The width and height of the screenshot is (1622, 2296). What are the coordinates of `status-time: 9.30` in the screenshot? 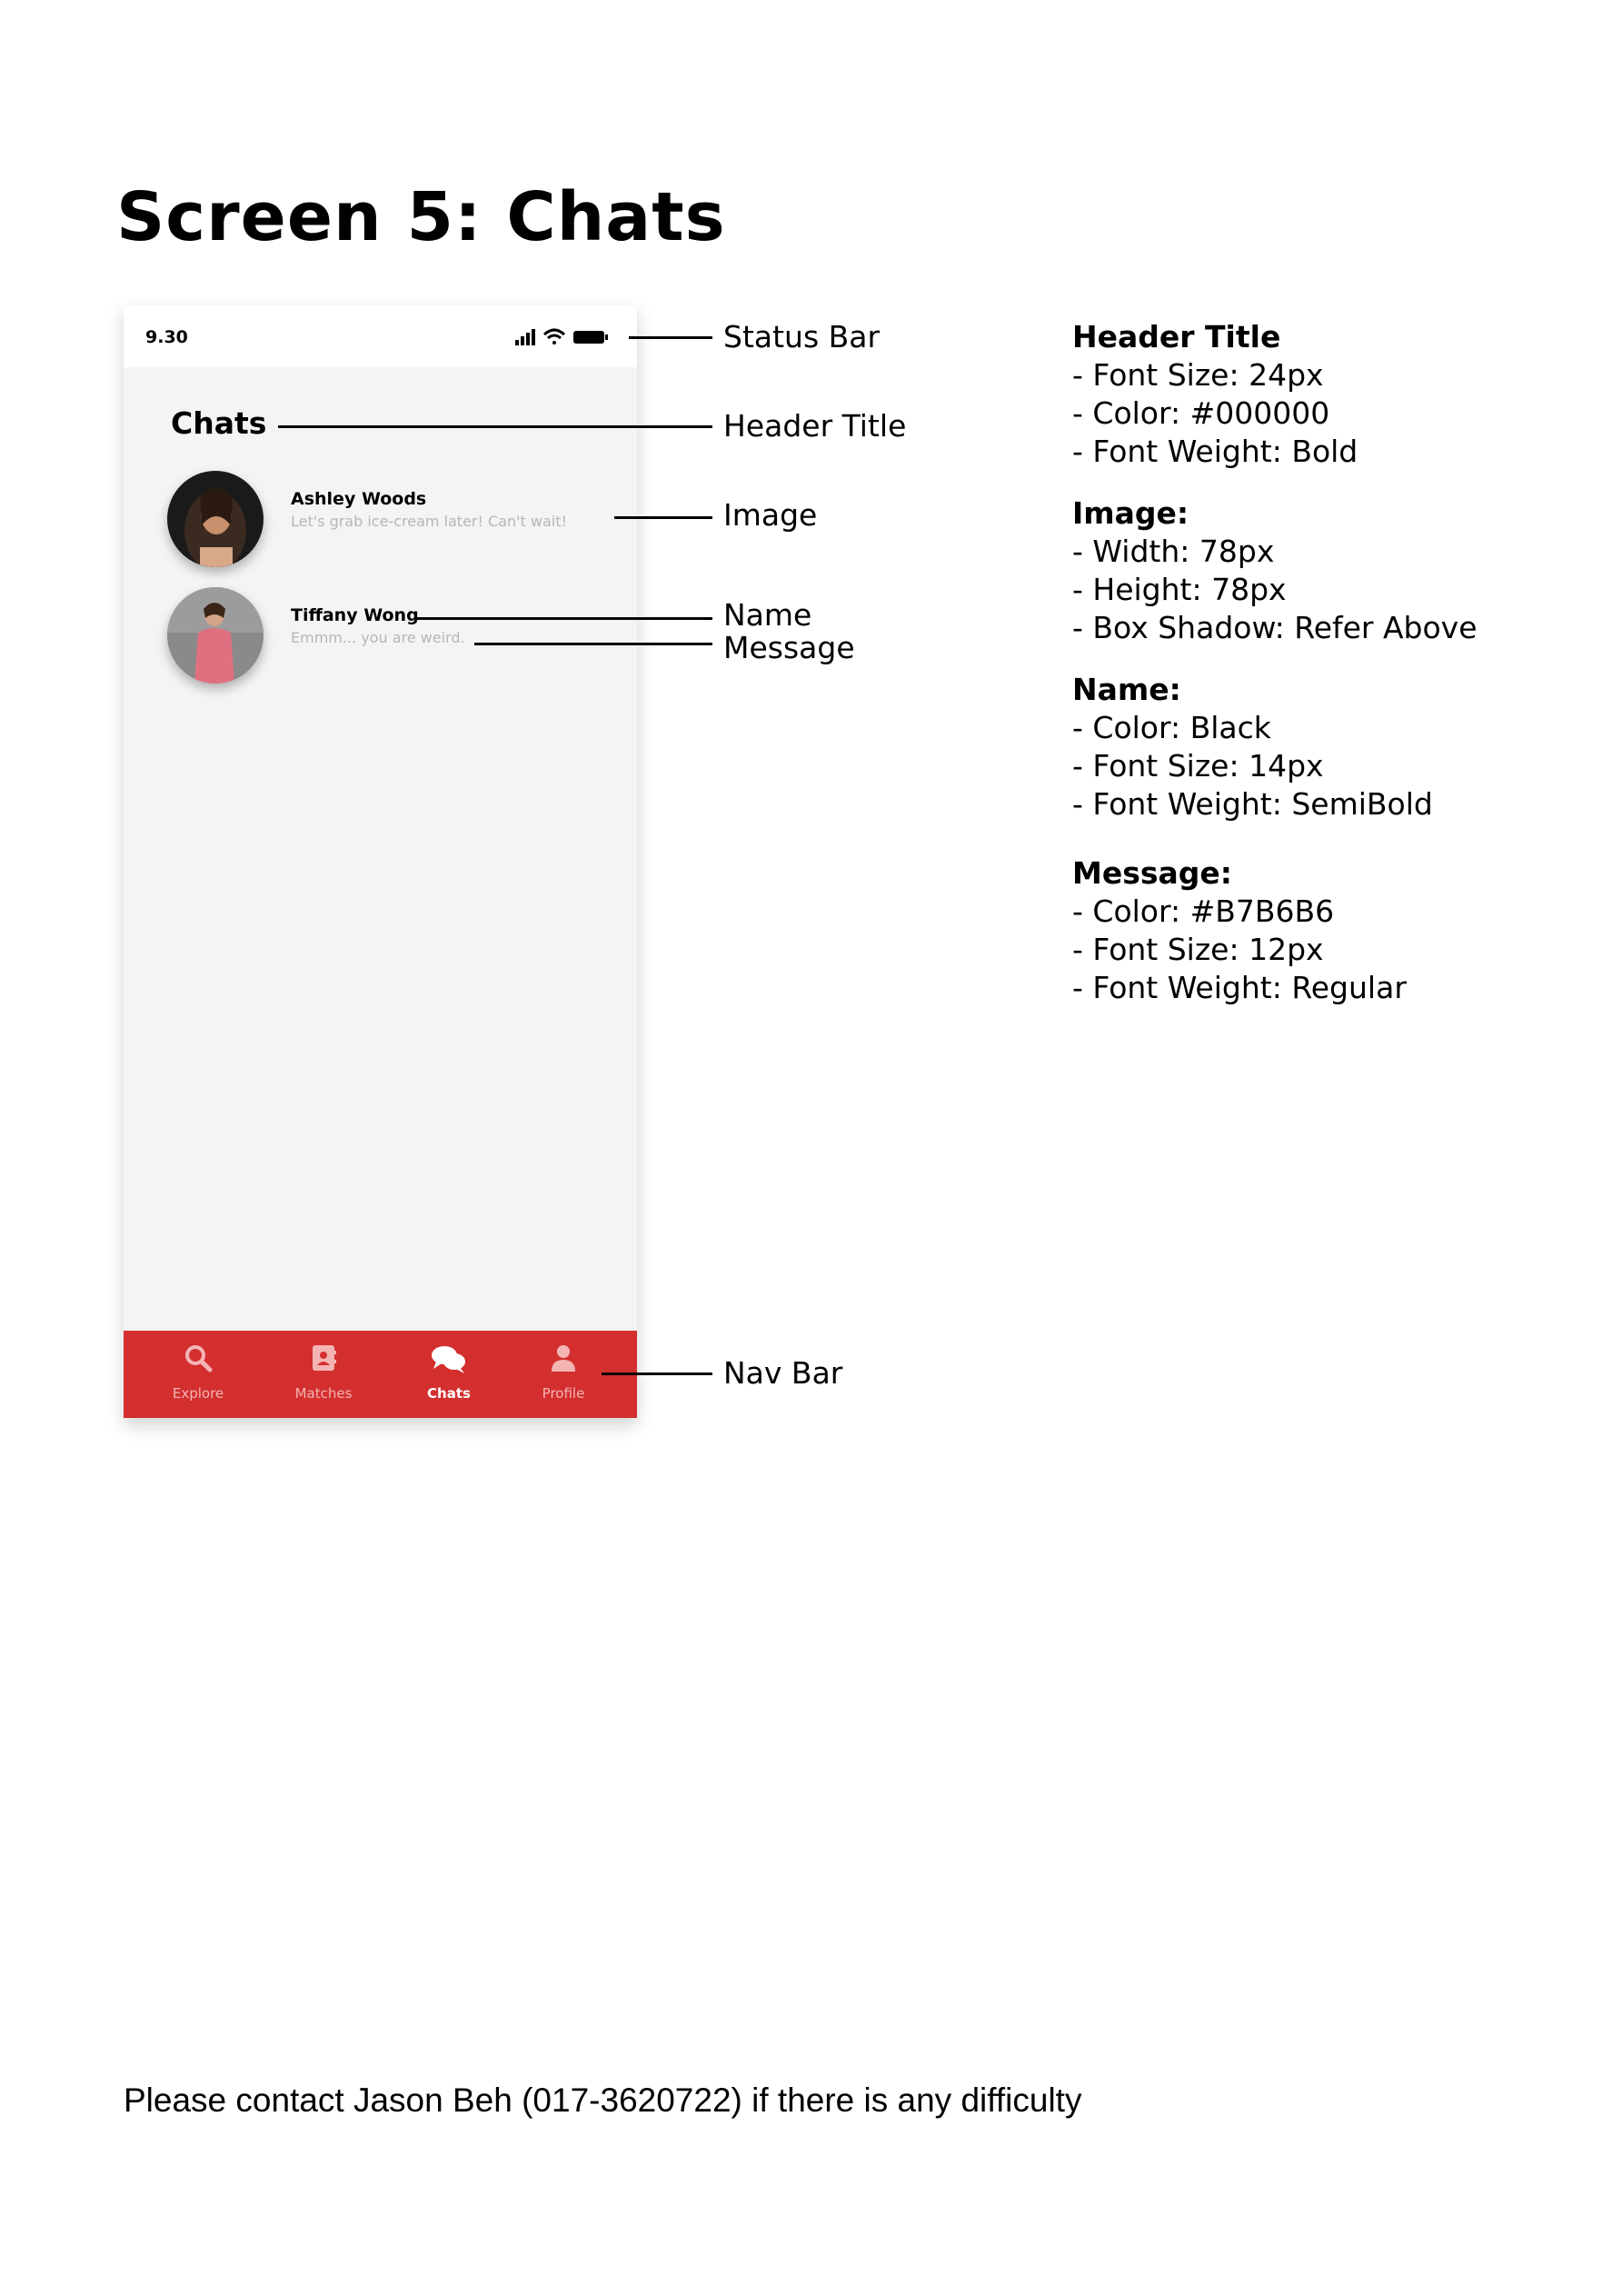 It's located at (166, 337).